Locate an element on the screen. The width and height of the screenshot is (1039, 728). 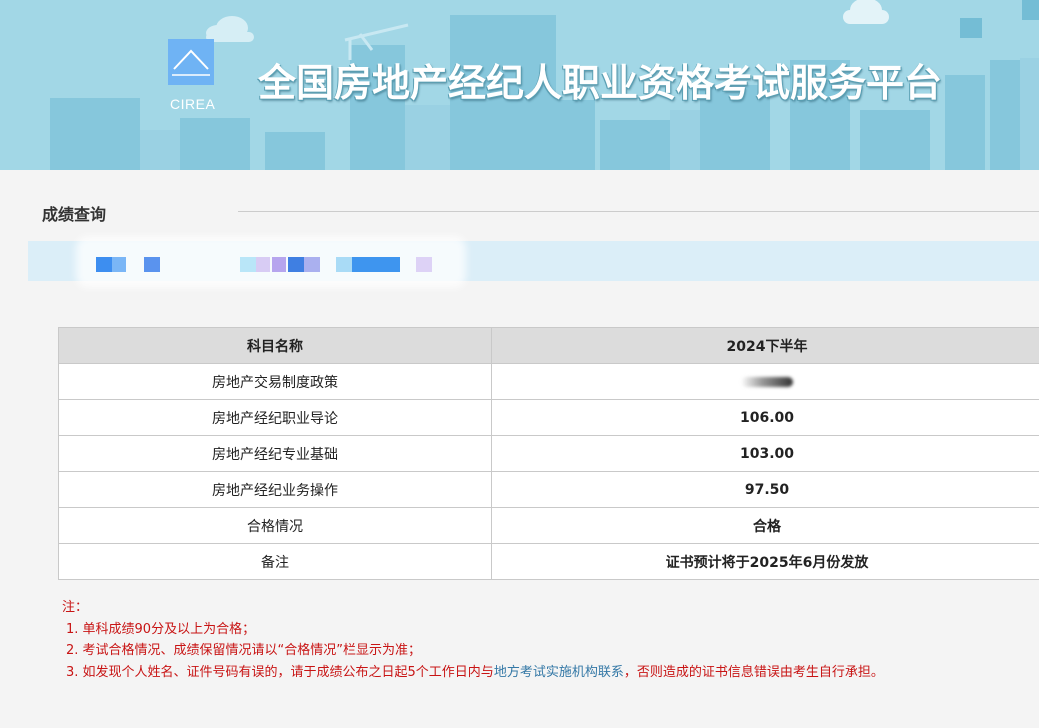
note-item-3-prefix: 3. 如发现个人姓名、证件号码有误的，请于成绩公布之日起5个工作日内与 is located at coordinates (280, 672).